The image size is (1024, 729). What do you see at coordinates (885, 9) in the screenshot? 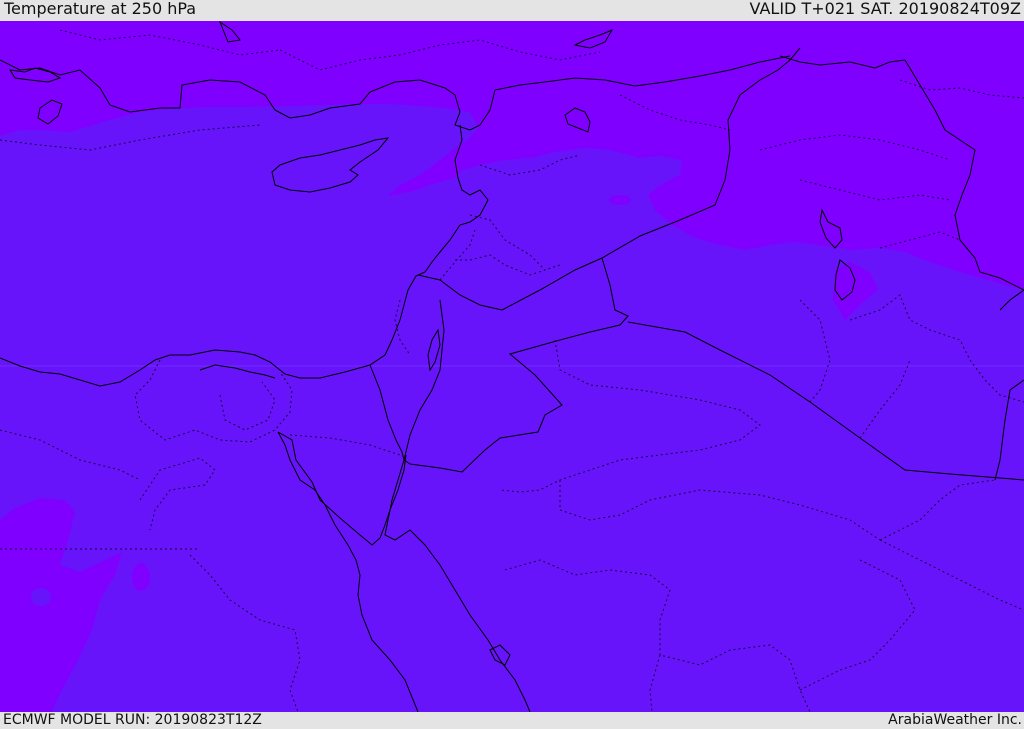
I see `valid-time: VALID T+021 SAT. 20190824T09Z` at bounding box center [885, 9].